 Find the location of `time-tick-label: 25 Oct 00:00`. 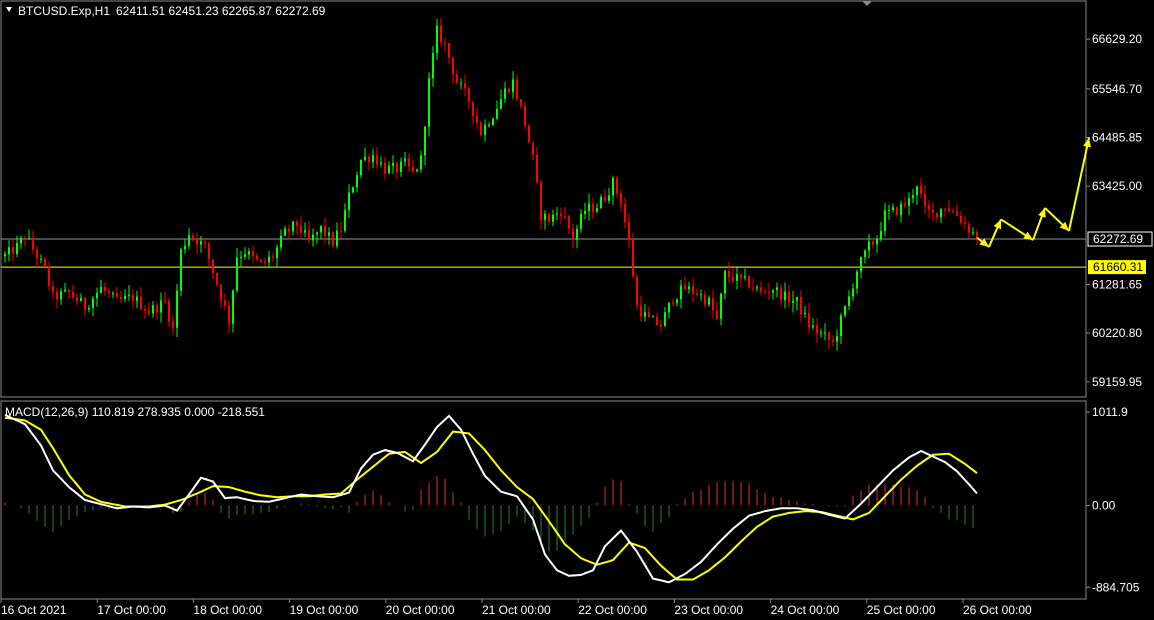

time-tick-label: 25 Oct 00:00 is located at coordinates (901, 610).